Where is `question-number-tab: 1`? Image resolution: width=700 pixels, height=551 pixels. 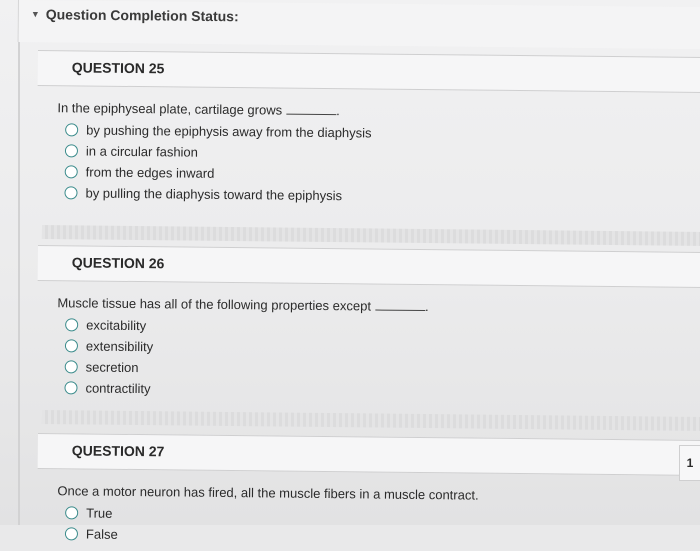
question-number-tab: 1 is located at coordinates (689, 463).